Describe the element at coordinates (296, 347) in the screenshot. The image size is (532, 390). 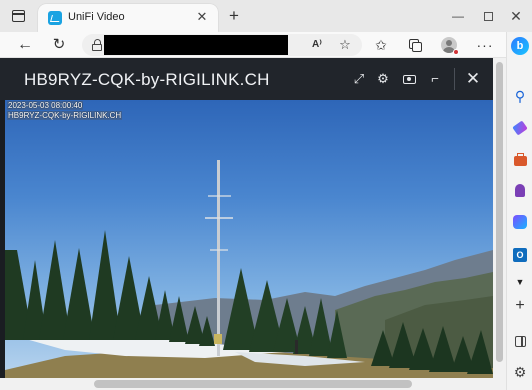
I see `fence-post` at that location.